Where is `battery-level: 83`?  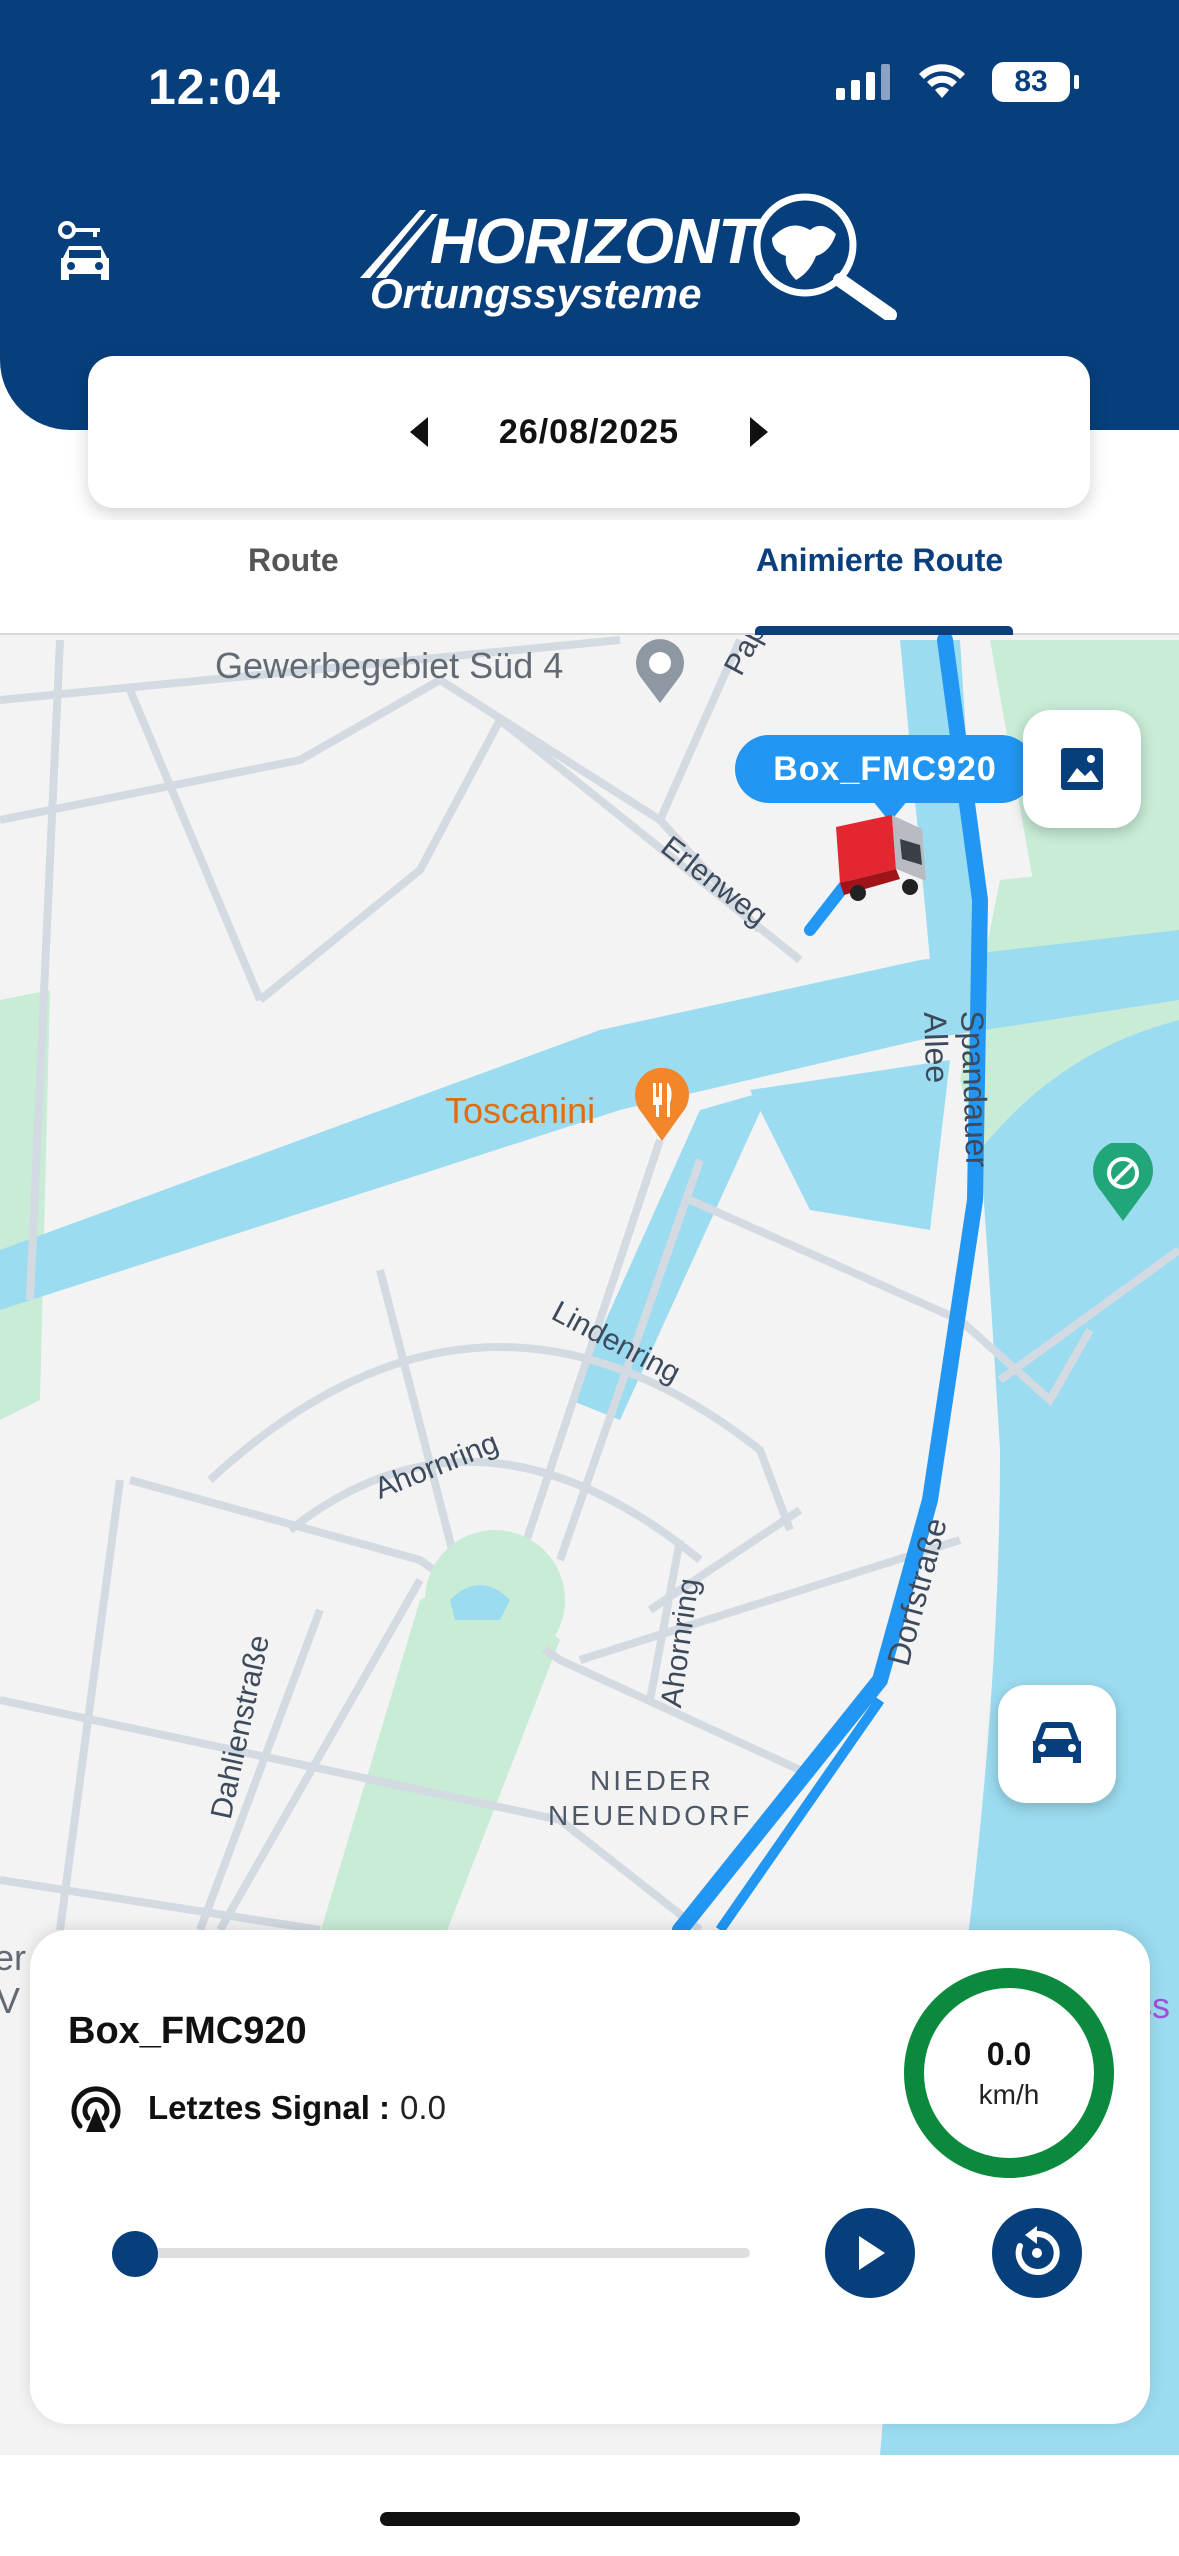
battery-level: 83 is located at coordinates (1031, 81).